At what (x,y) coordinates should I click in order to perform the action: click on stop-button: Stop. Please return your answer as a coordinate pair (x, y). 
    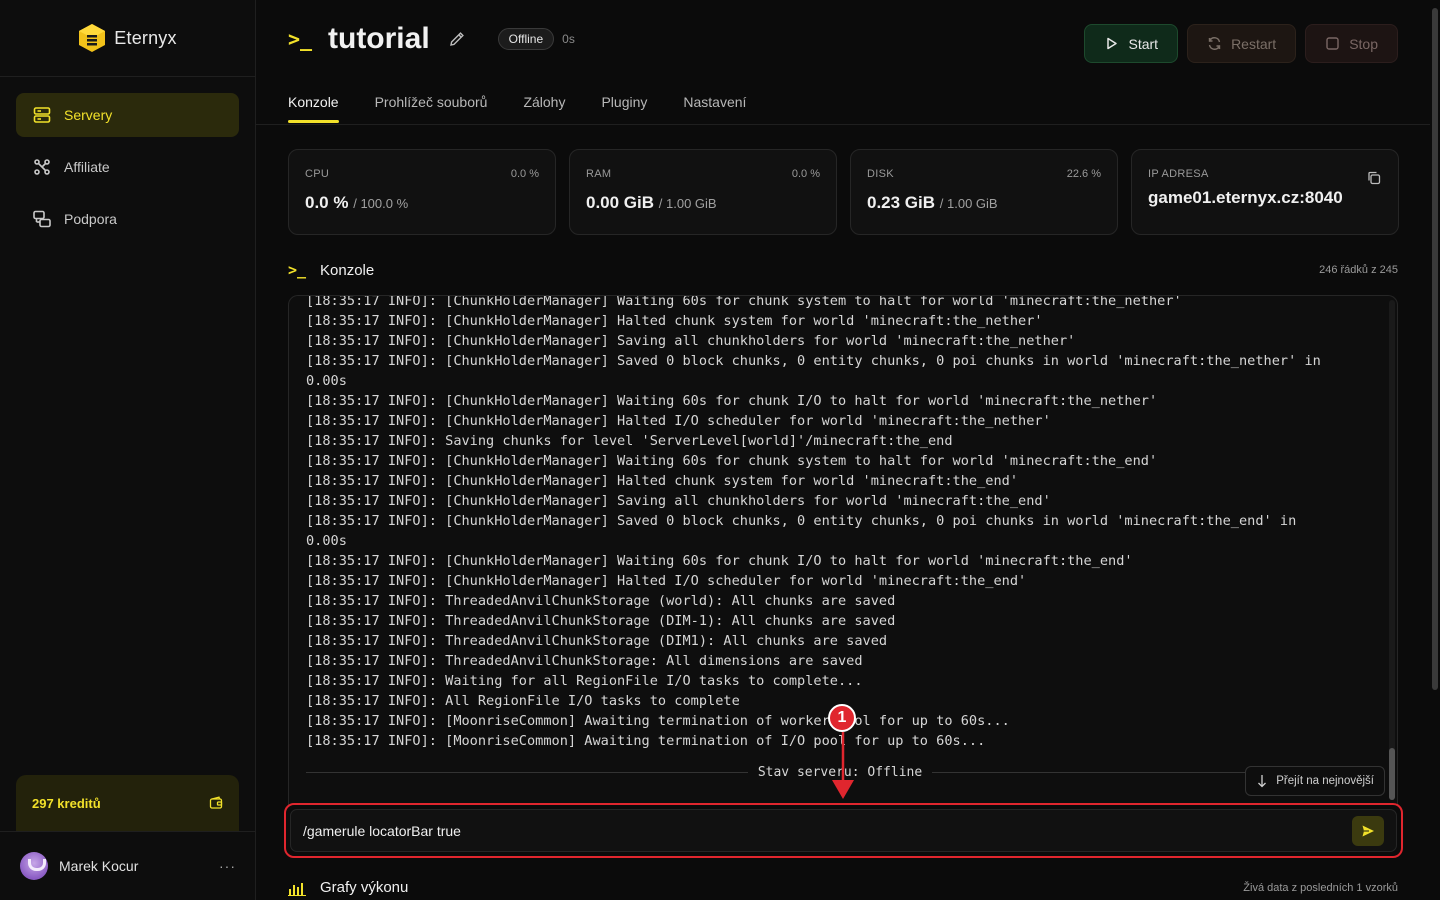
    Looking at the image, I should click on (1351, 43).